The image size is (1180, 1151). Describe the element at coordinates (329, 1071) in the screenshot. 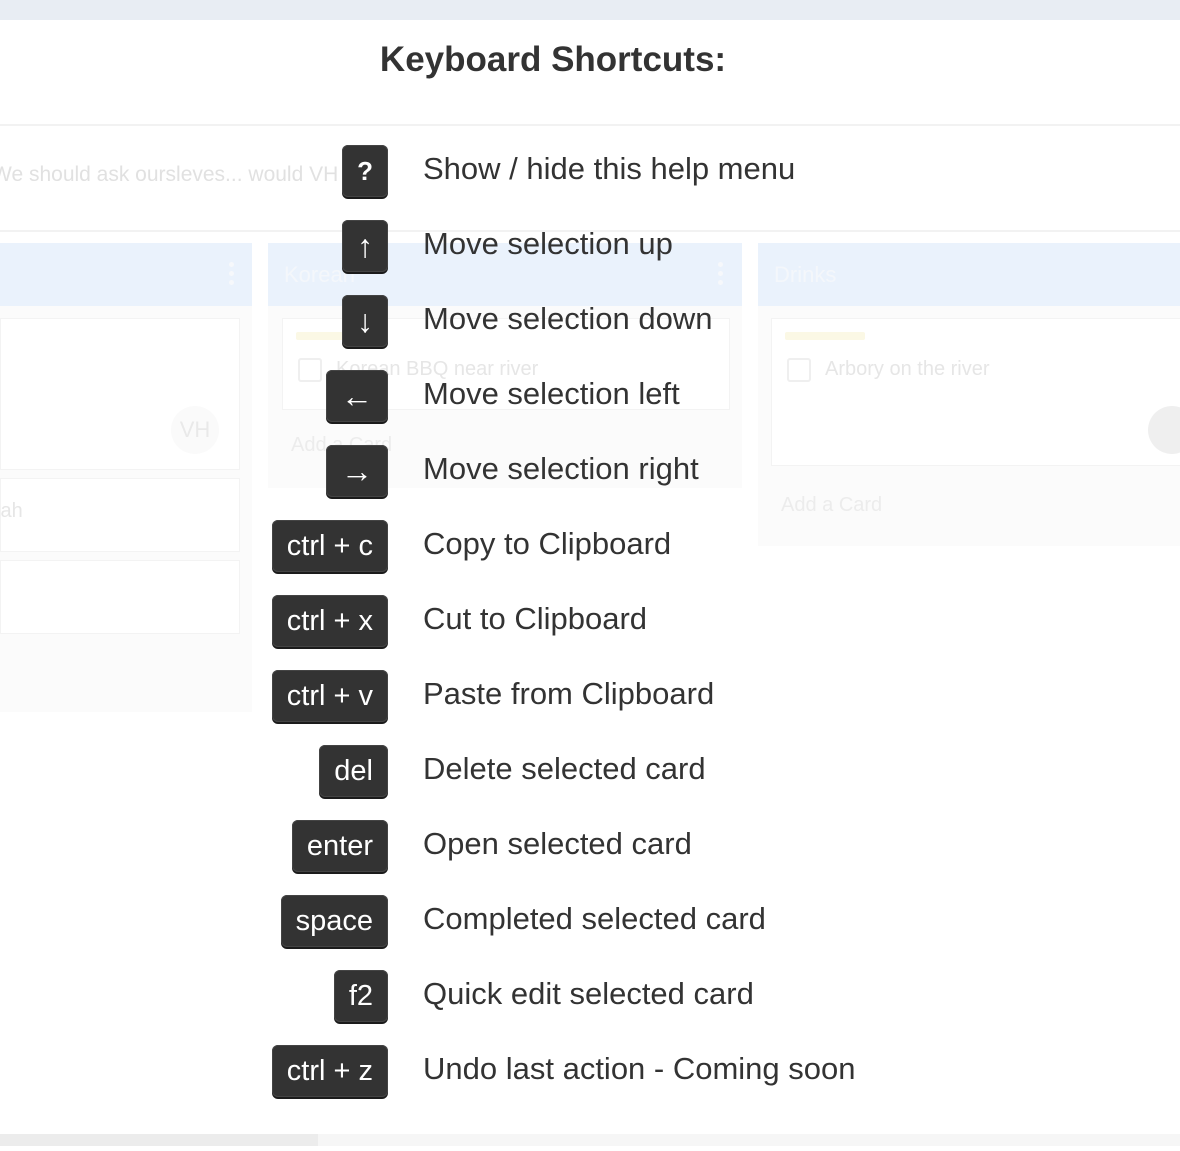

I see `key-ctrl-z: ctrl + z` at that location.